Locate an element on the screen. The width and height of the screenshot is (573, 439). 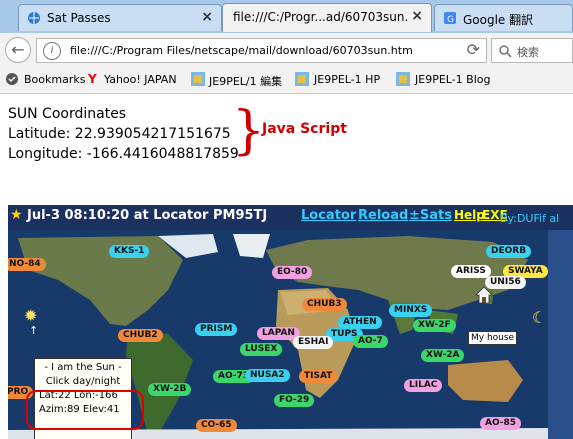
satellite-badge: ESHAI is located at coordinates (313, 342).